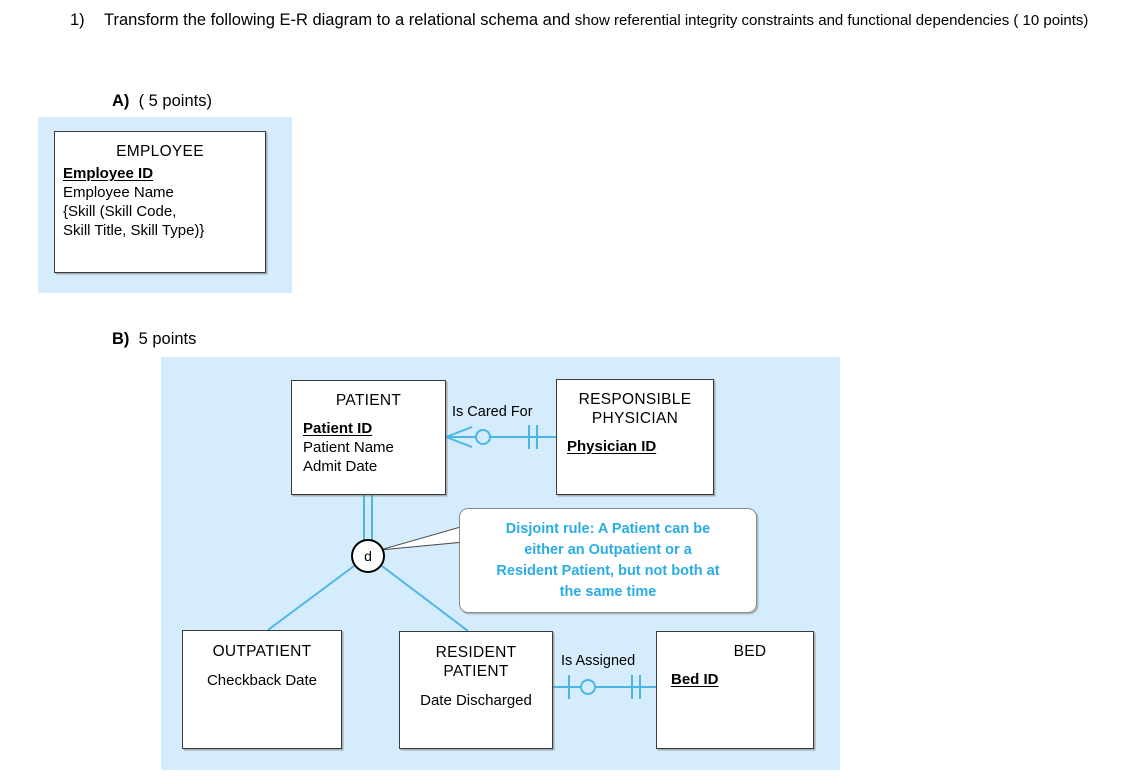 The image size is (1129, 784). What do you see at coordinates (635, 399) in the screenshot?
I see `entity-physician-title-line1: RESPONSIBLE` at bounding box center [635, 399].